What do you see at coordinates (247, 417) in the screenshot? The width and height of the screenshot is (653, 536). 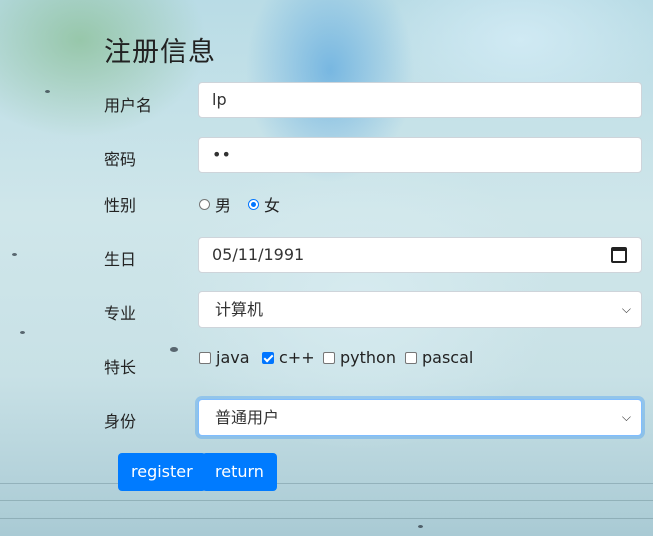 I see `identity-selected-value: 普通用户` at bounding box center [247, 417].